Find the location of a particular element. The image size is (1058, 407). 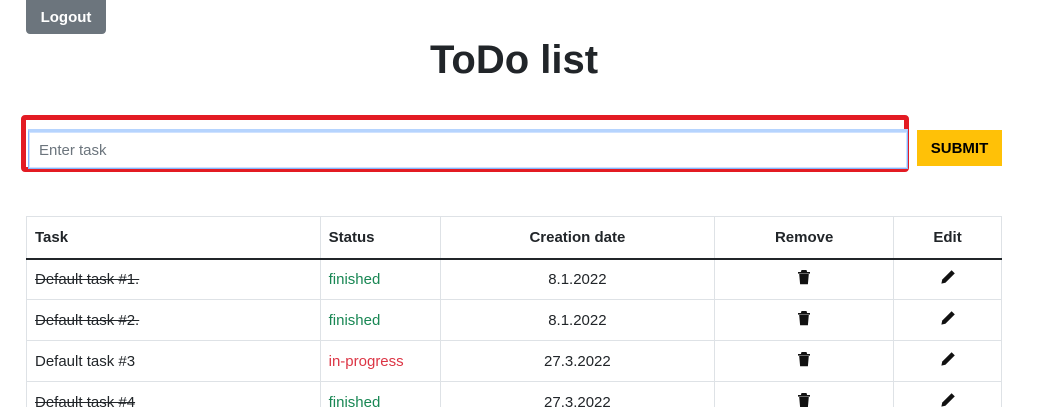

page-title: ToDo list is located at coordinates (514, 60).